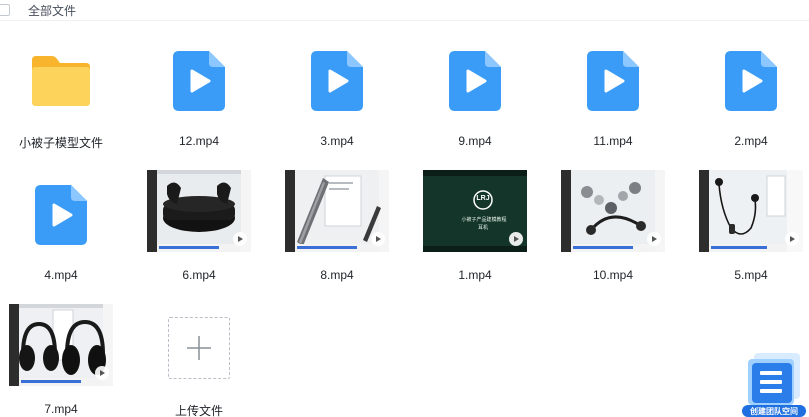 The width and height of the screenshot is (809, 417). I want to click on file-name: 4.mp4, so click(61, 275).